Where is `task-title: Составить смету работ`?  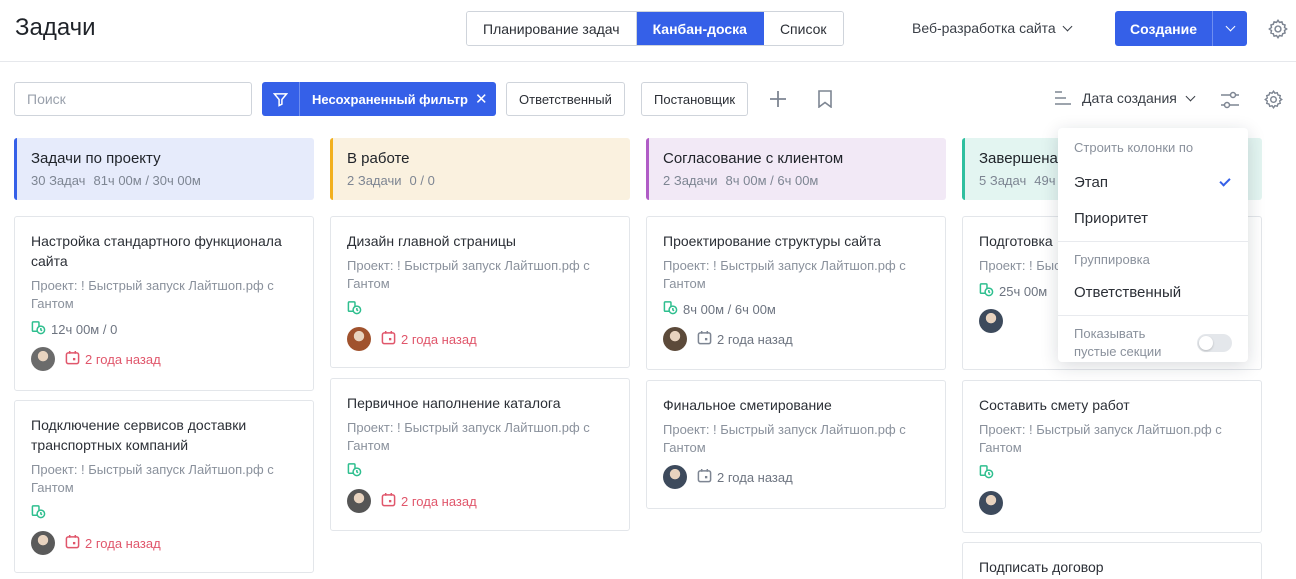
task-title: Составить смету работ is located at coordinates (1054, 405).